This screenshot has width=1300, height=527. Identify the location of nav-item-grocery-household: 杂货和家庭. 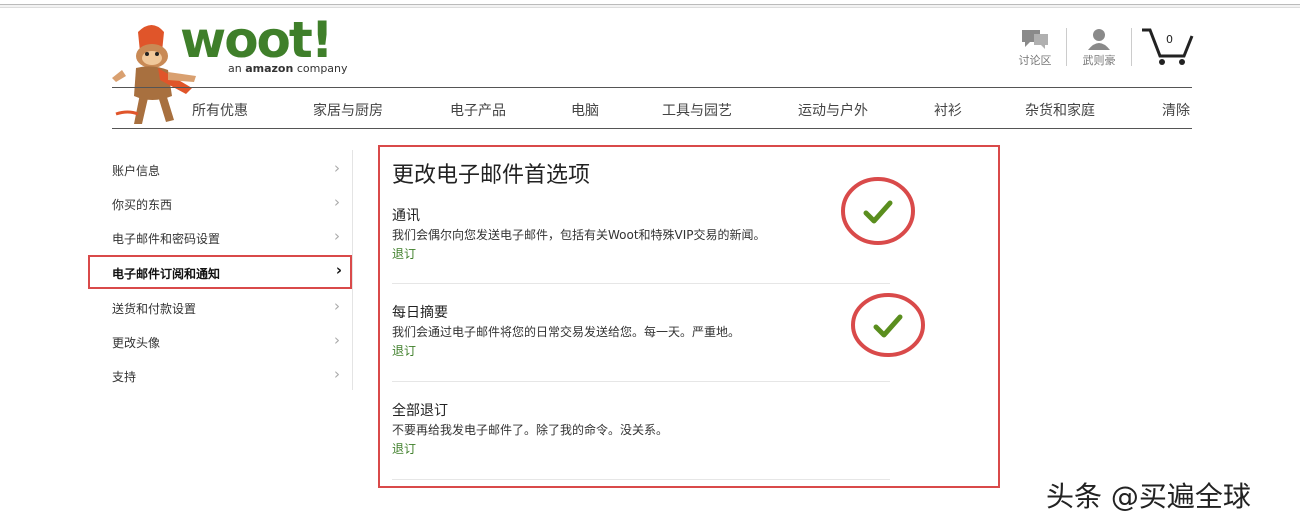
(1060, 110).